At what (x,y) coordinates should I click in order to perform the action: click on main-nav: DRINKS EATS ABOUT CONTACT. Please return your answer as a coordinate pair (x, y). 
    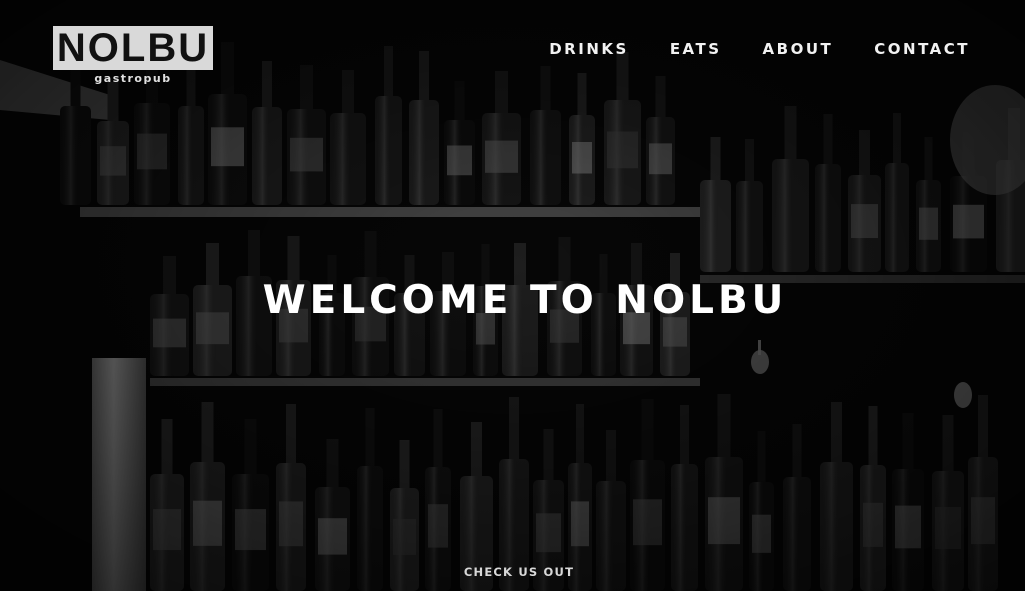
    Looking at the image, I should click on (759, 49).